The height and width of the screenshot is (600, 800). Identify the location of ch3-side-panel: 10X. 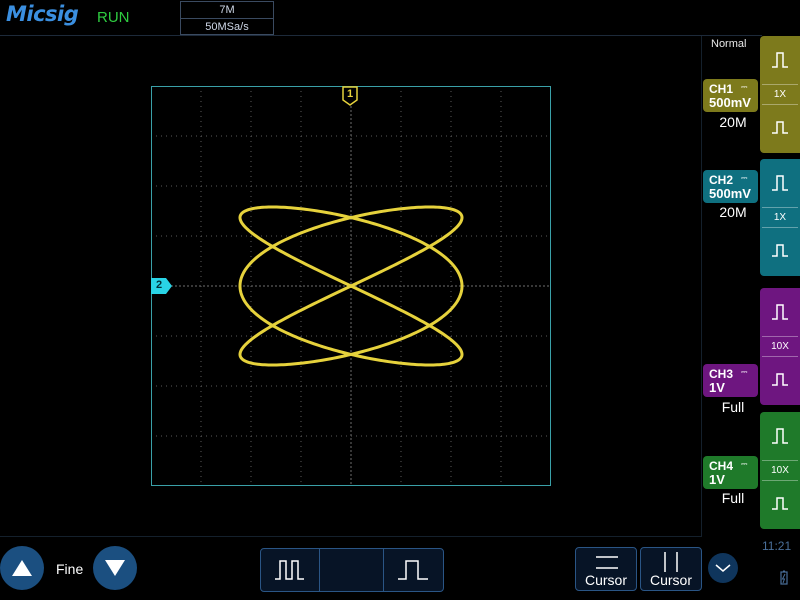
(780, 346).